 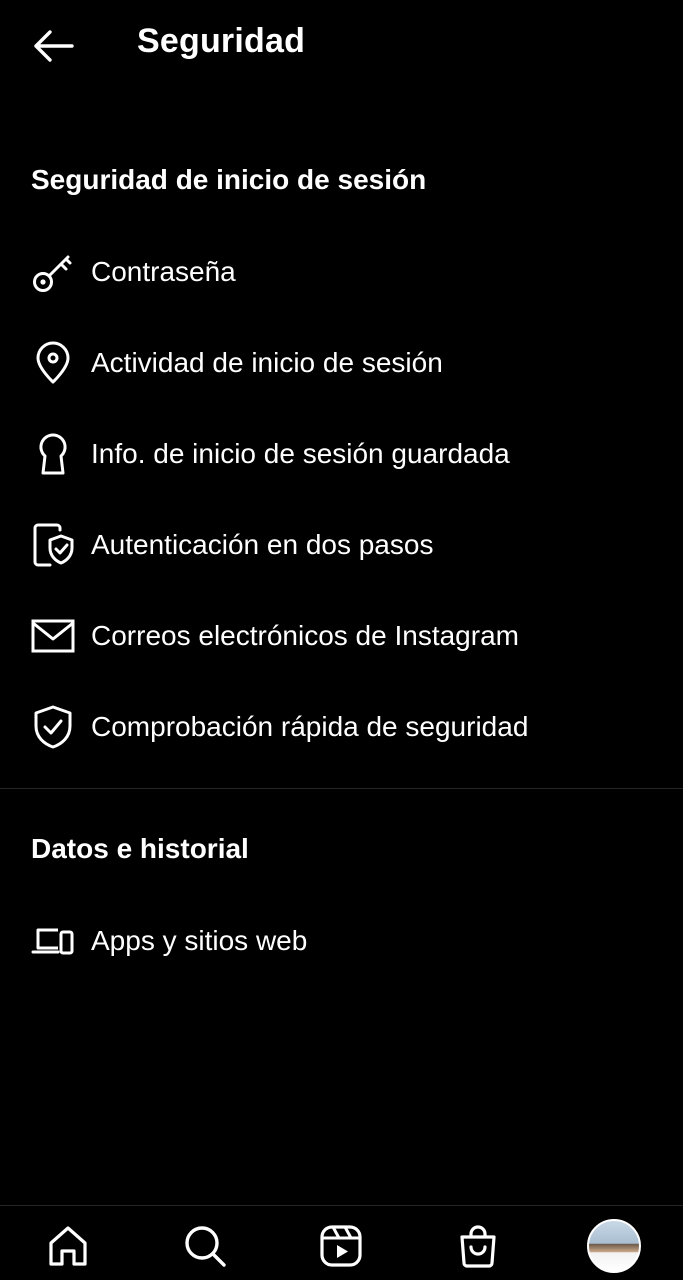 What do you see at coordinates (341, 272) in the screenshot?
I see `menu-item-password: Contraseña` at bounding box center [341, 272].